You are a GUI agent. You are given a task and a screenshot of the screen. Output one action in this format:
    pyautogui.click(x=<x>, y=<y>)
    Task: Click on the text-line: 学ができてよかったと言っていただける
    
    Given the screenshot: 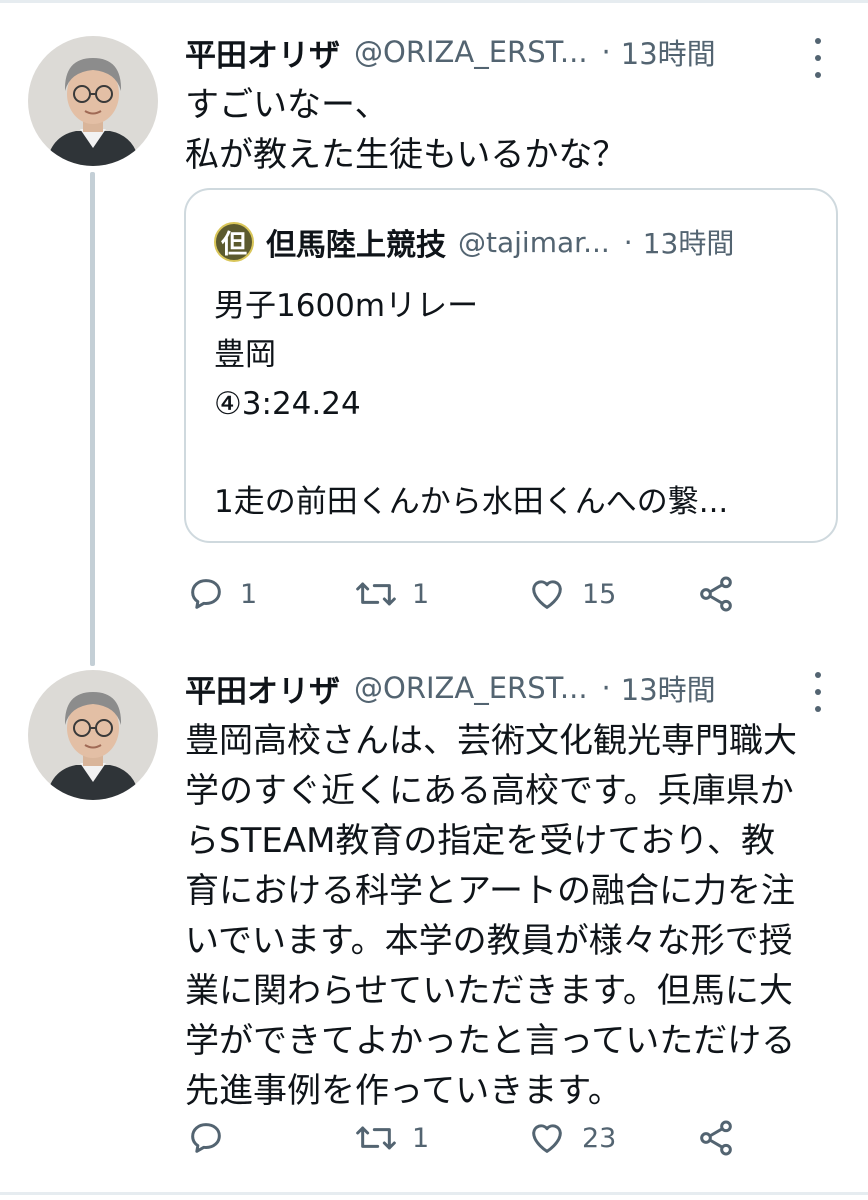 What is the action you would take?
    pyautogui.click(x=490, y=1041)
    